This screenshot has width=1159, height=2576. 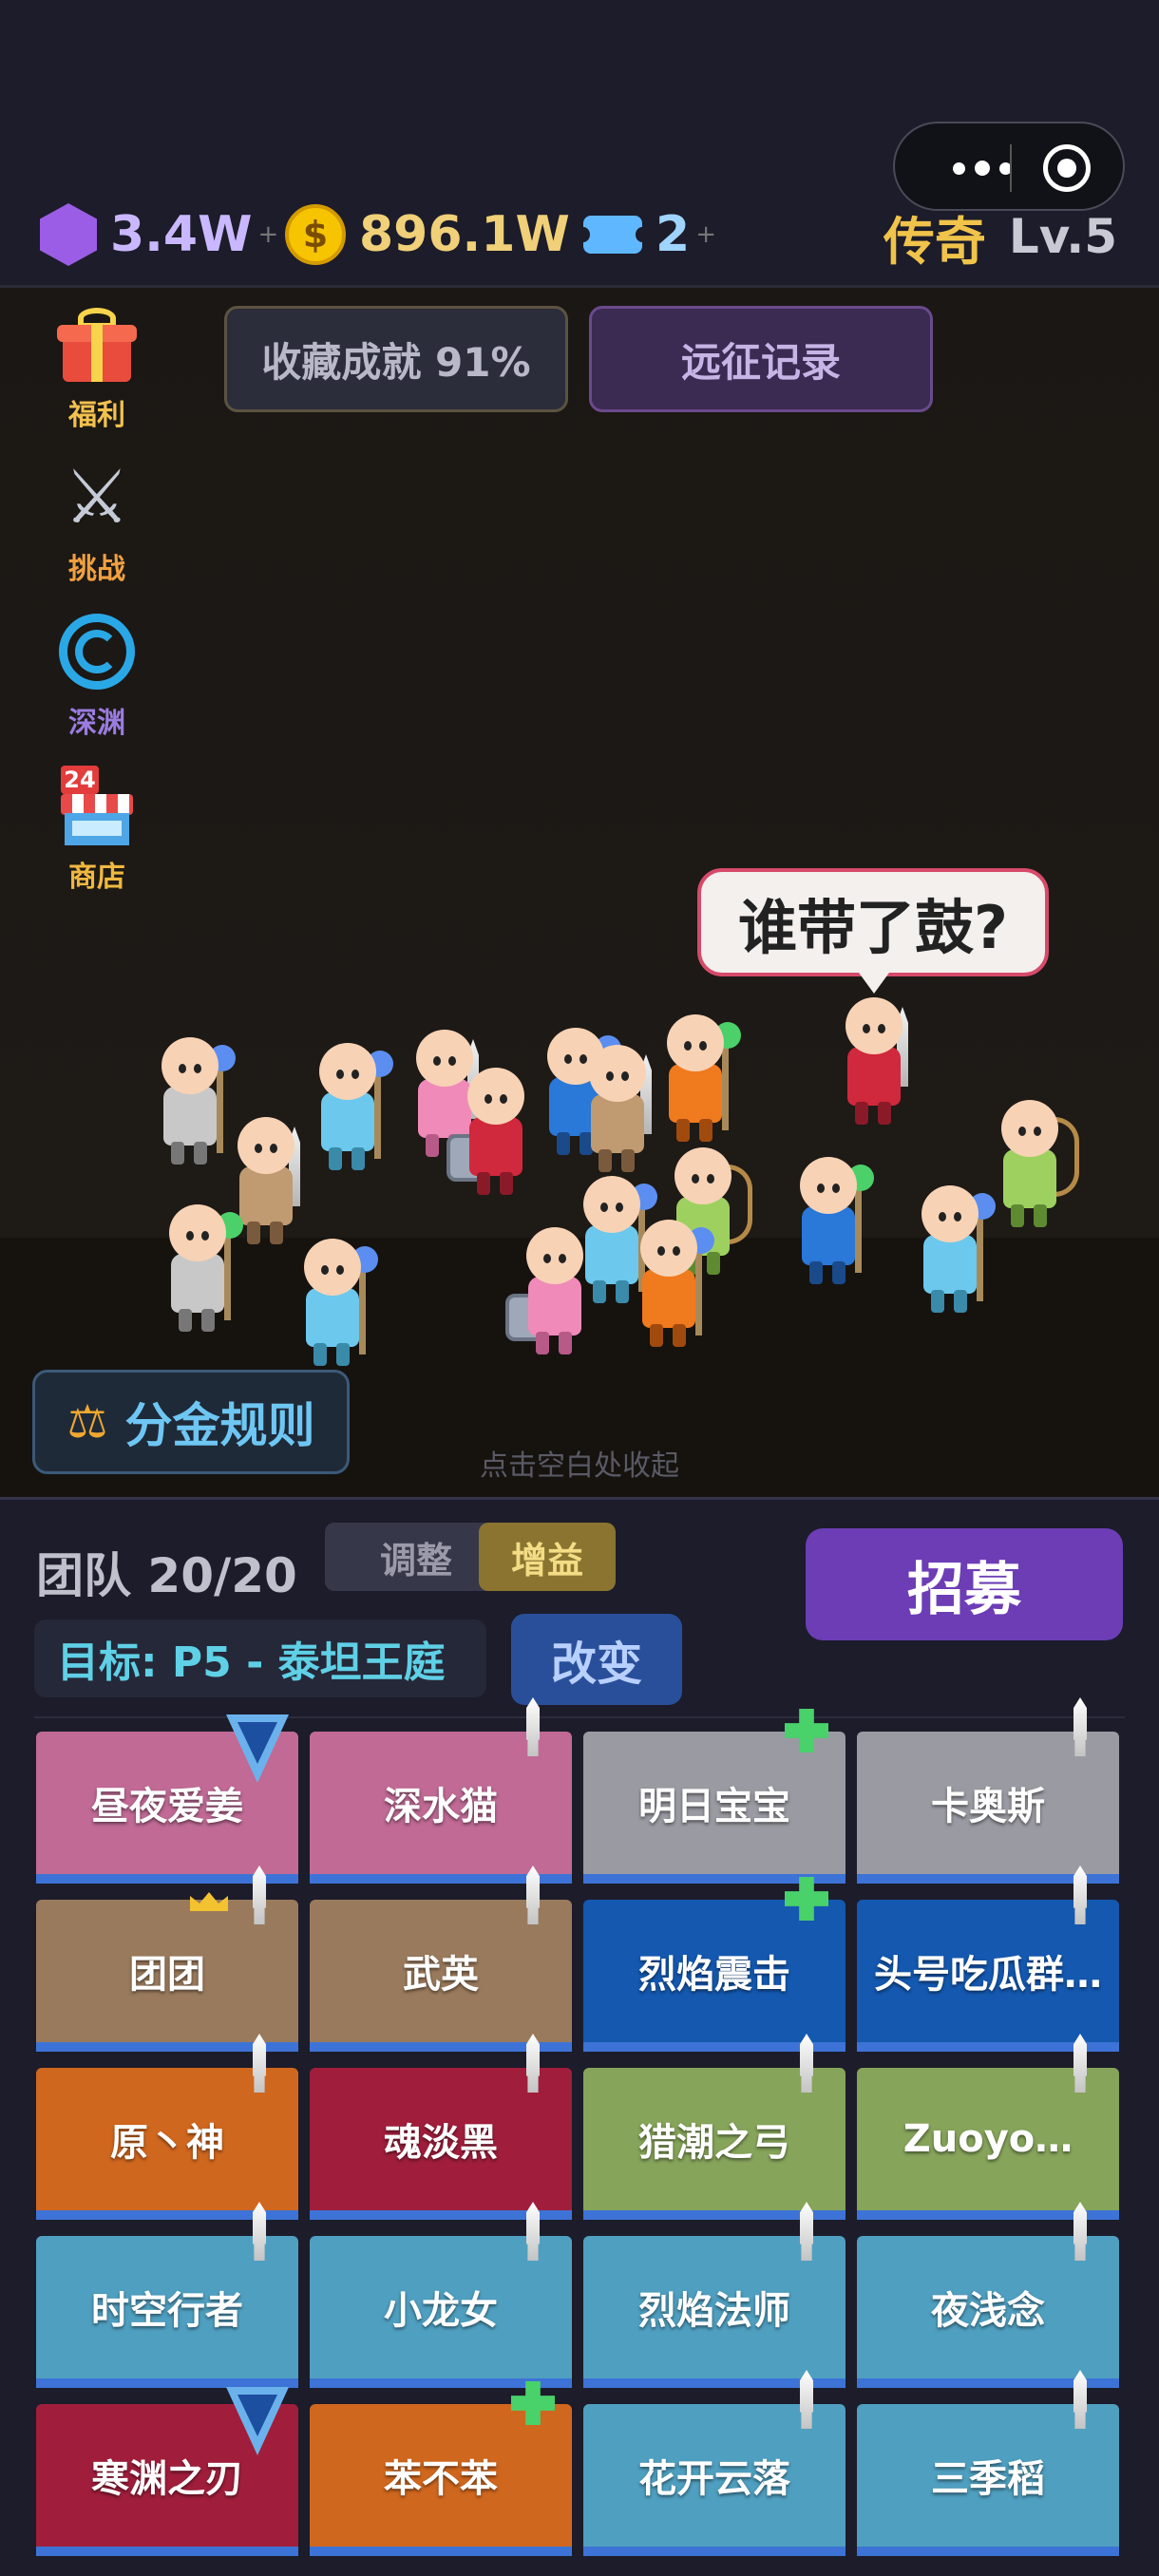 I want to click on hero-archer-green, so click(x=1033, y=1166).